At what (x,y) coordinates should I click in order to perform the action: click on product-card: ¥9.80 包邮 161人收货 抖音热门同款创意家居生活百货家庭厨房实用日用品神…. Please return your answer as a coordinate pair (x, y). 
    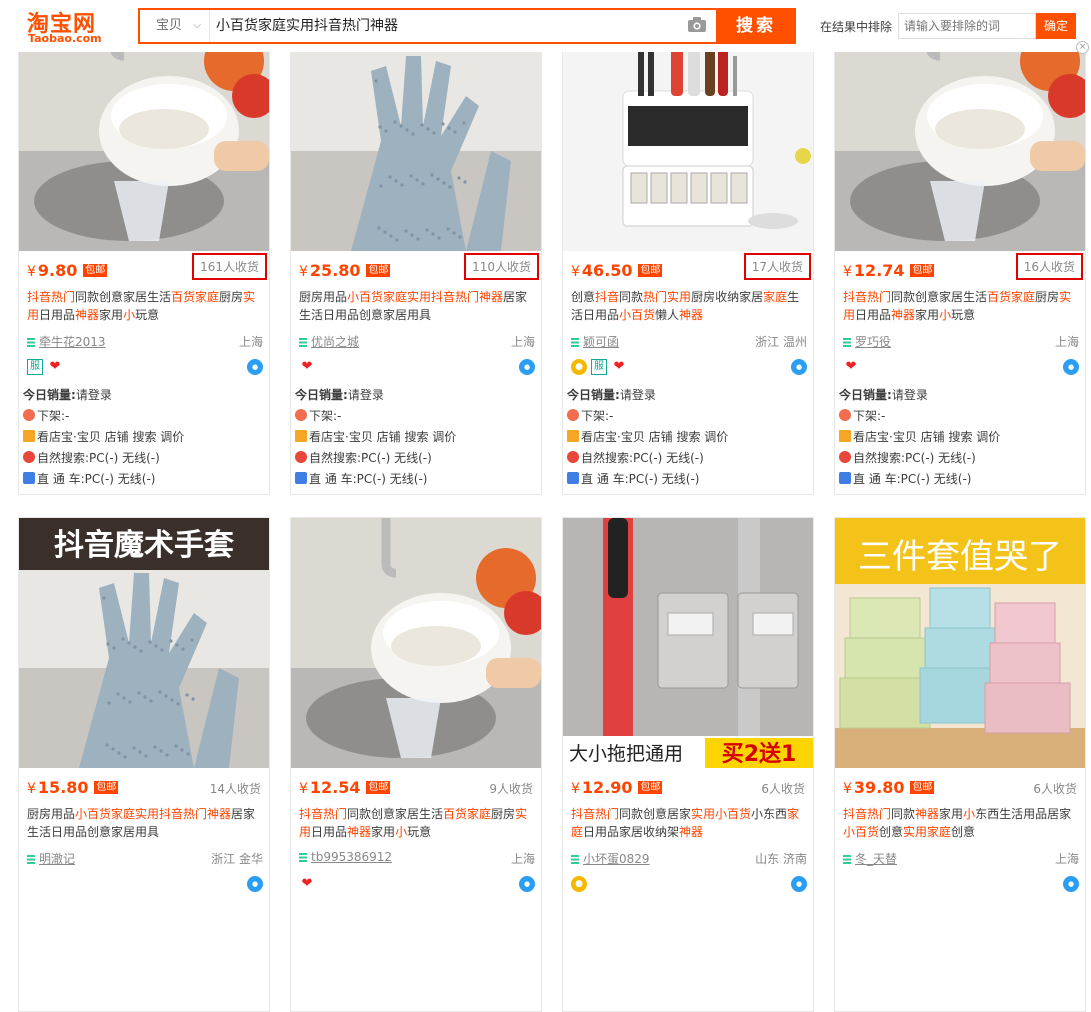
    Looking at the image, I should click on (144, 247).